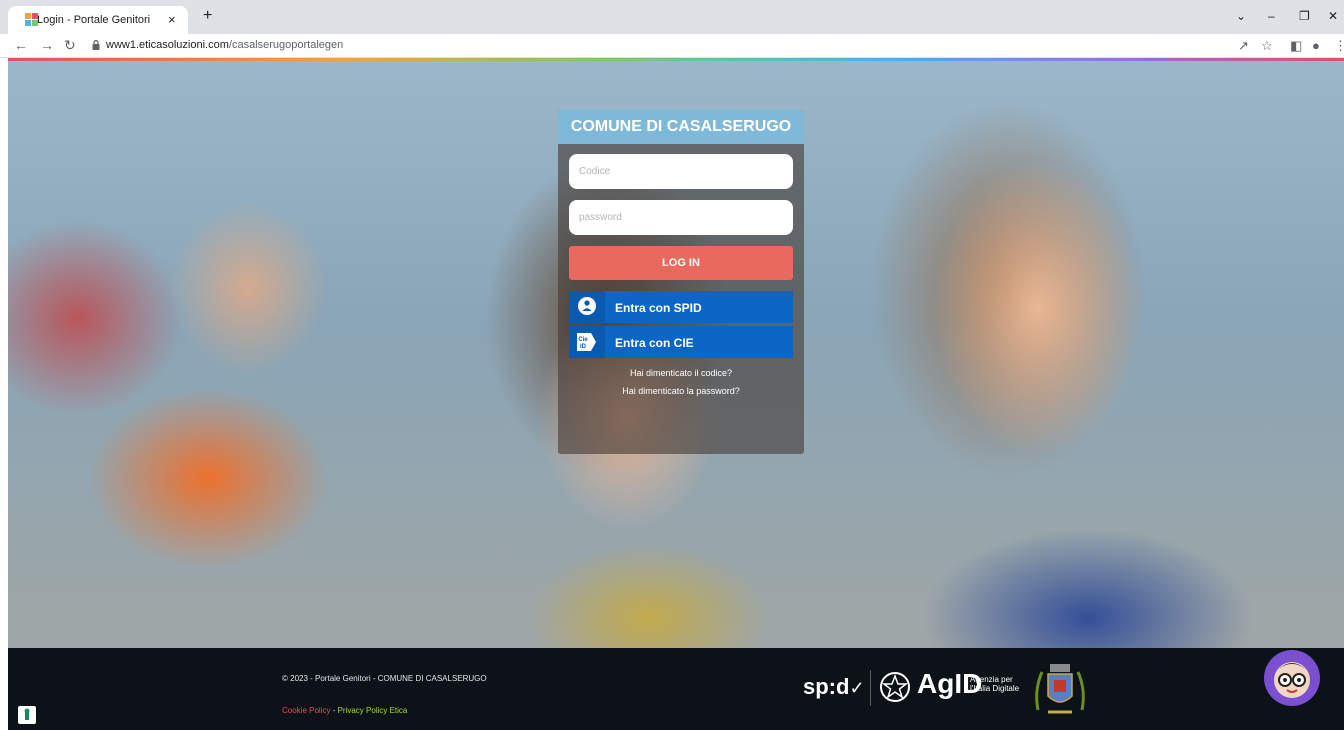 This screenshot has height=730, width=1344. What do you see at coordinates (895, 687) in the screenshot?
I see `republic-emblem-icon` at bounding box center [895, 687].